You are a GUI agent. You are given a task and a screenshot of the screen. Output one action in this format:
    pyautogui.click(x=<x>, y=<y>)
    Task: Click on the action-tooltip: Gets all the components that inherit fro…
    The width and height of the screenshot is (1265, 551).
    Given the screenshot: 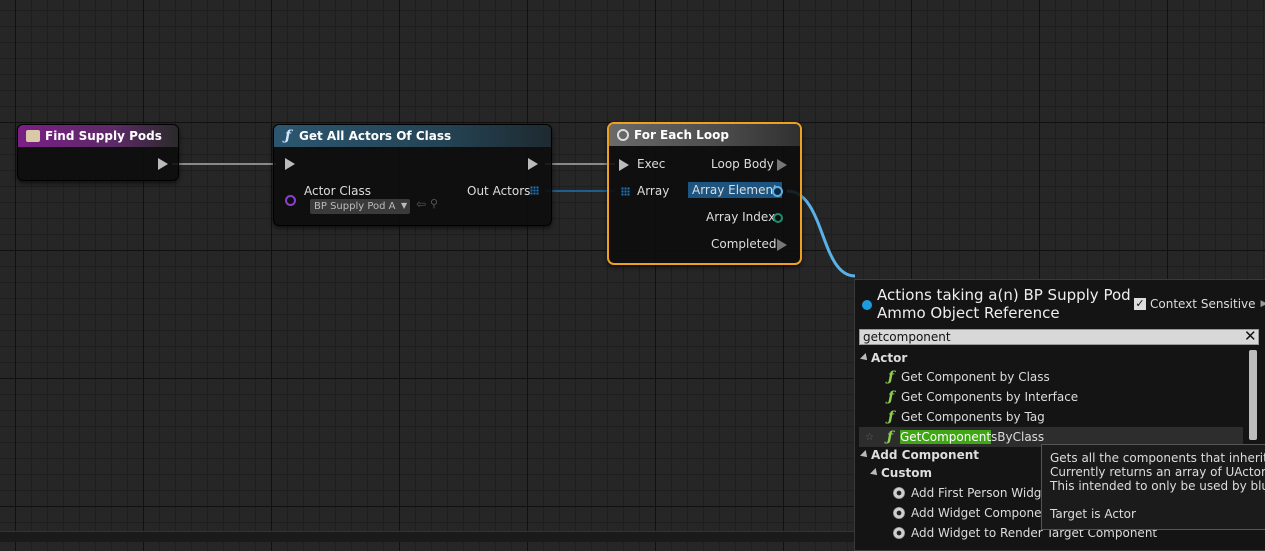 What is the action you would take?
    pyautogui.click(x=1153, y=487)
    